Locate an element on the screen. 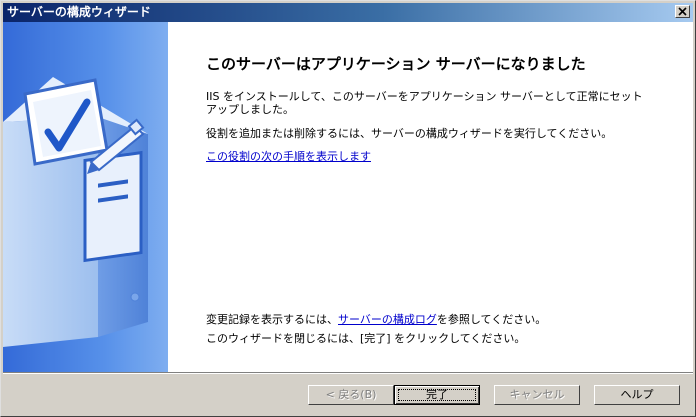 The width and height of the screenshot is (696, 417). help-button: ヘルプ is located at coordinates (637, 395).